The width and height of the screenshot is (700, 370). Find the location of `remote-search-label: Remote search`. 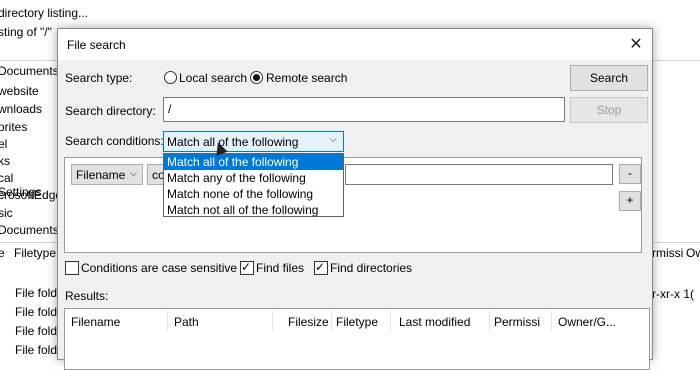

remote-search-label: Remote search is located at coordinates (306, 78).